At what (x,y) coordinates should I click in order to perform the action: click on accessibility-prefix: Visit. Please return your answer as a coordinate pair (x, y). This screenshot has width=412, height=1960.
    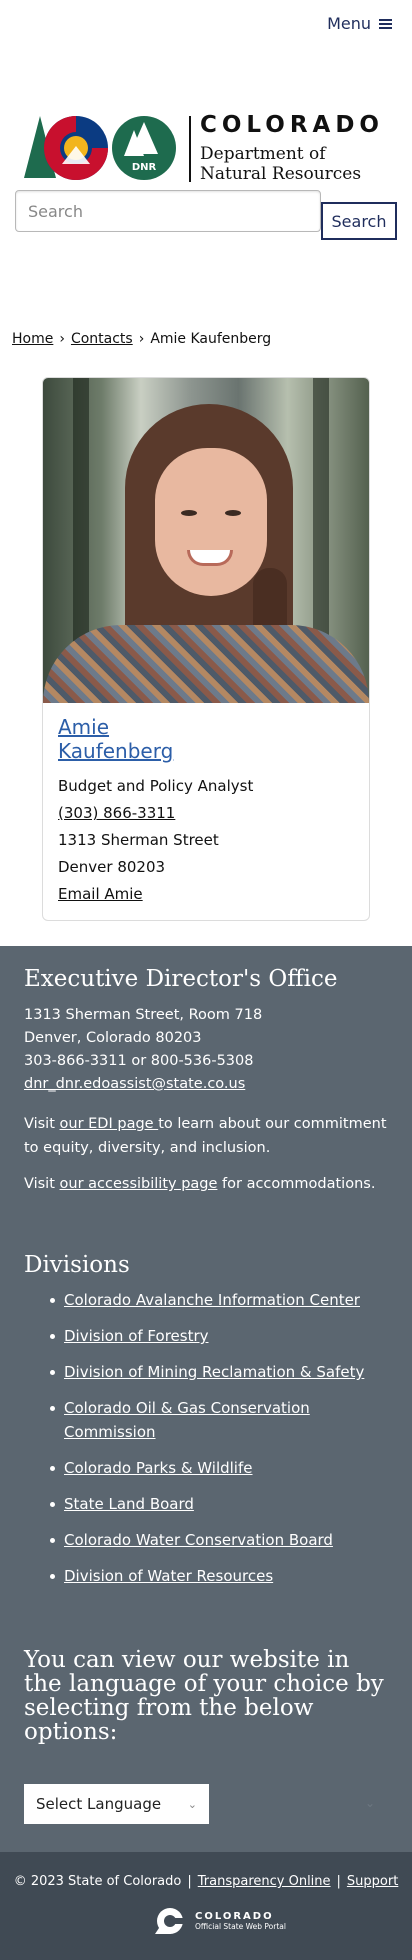
    Looking at the image, I should click on (42, 1184).